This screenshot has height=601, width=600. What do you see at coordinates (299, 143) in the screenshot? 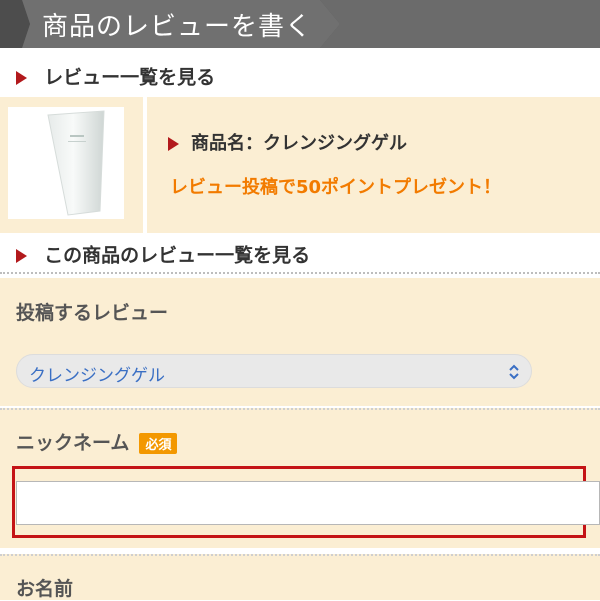
I see `product-name-text: 商品名：クレンジングゲル` at bounding box center [299, 143].